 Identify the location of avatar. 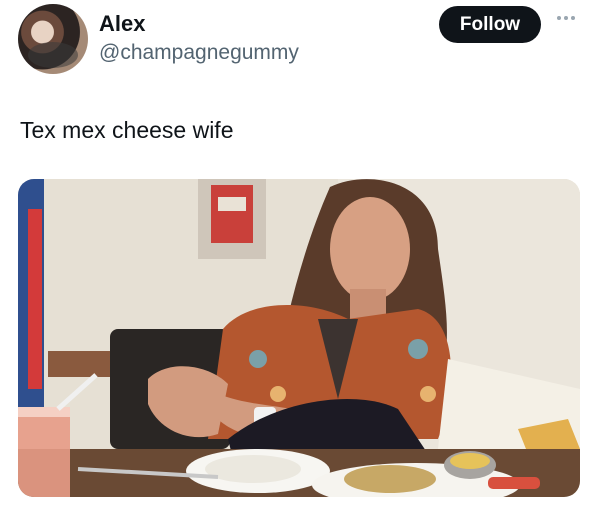
(53, 39).